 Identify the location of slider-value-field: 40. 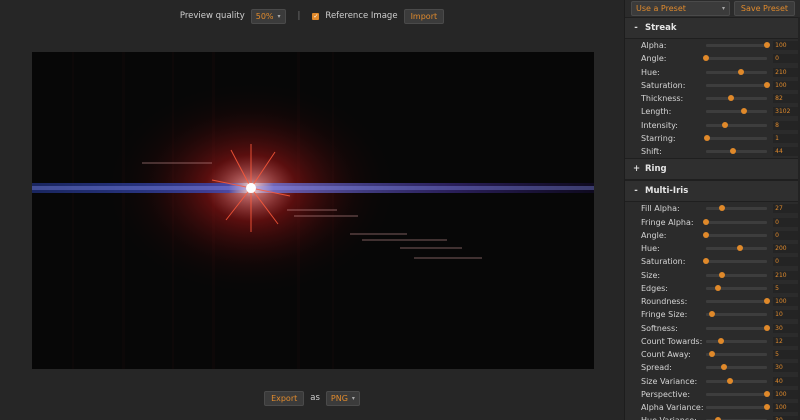
(786, 381).